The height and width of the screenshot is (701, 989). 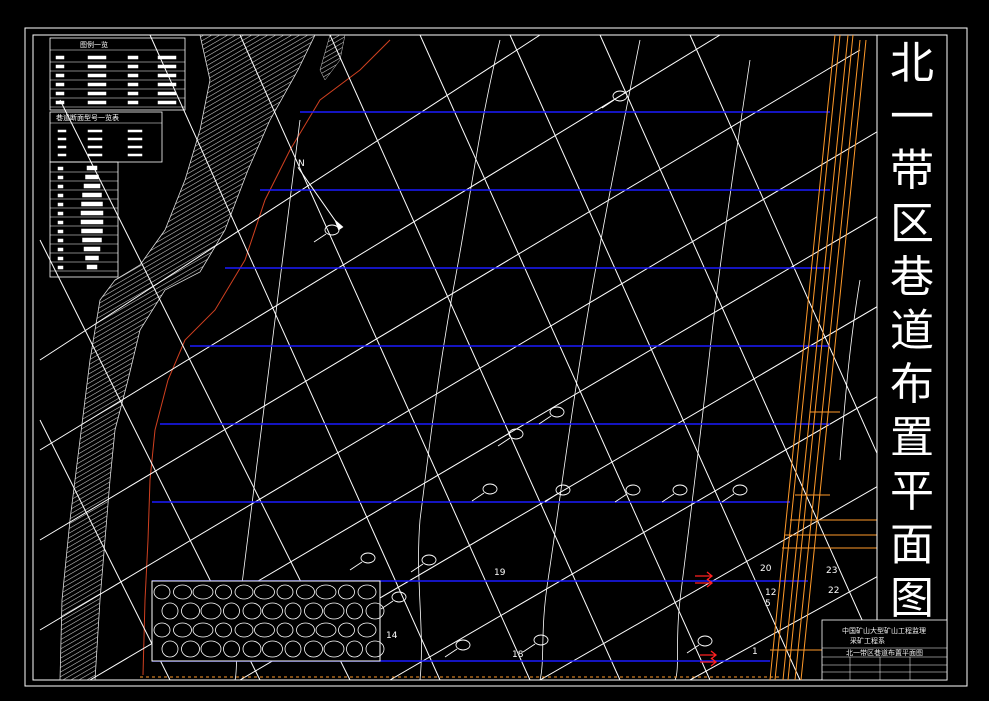 I want to click on vertical-title-char: 置, so click(x=912, y=438).